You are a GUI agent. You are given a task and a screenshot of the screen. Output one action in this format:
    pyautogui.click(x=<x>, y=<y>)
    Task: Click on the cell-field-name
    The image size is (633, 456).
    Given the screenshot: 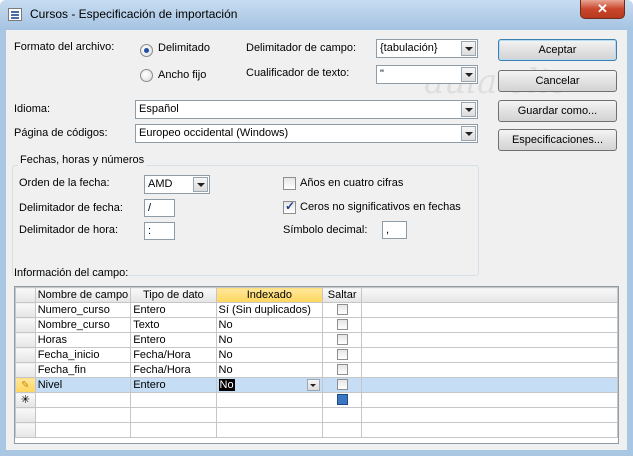 What is the action you would take?
    pyautogui.click(x=83, y=400)
    